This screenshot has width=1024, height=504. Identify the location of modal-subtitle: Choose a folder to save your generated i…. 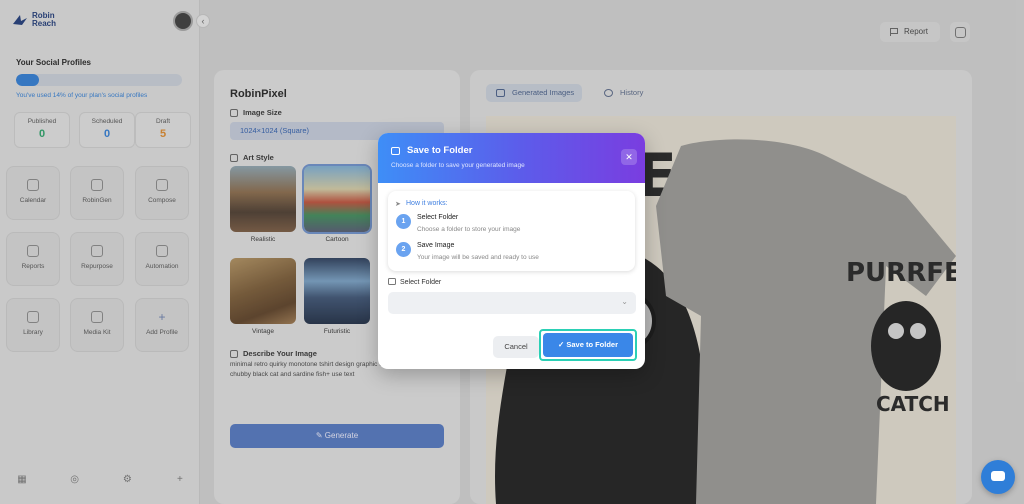
(458, 165).